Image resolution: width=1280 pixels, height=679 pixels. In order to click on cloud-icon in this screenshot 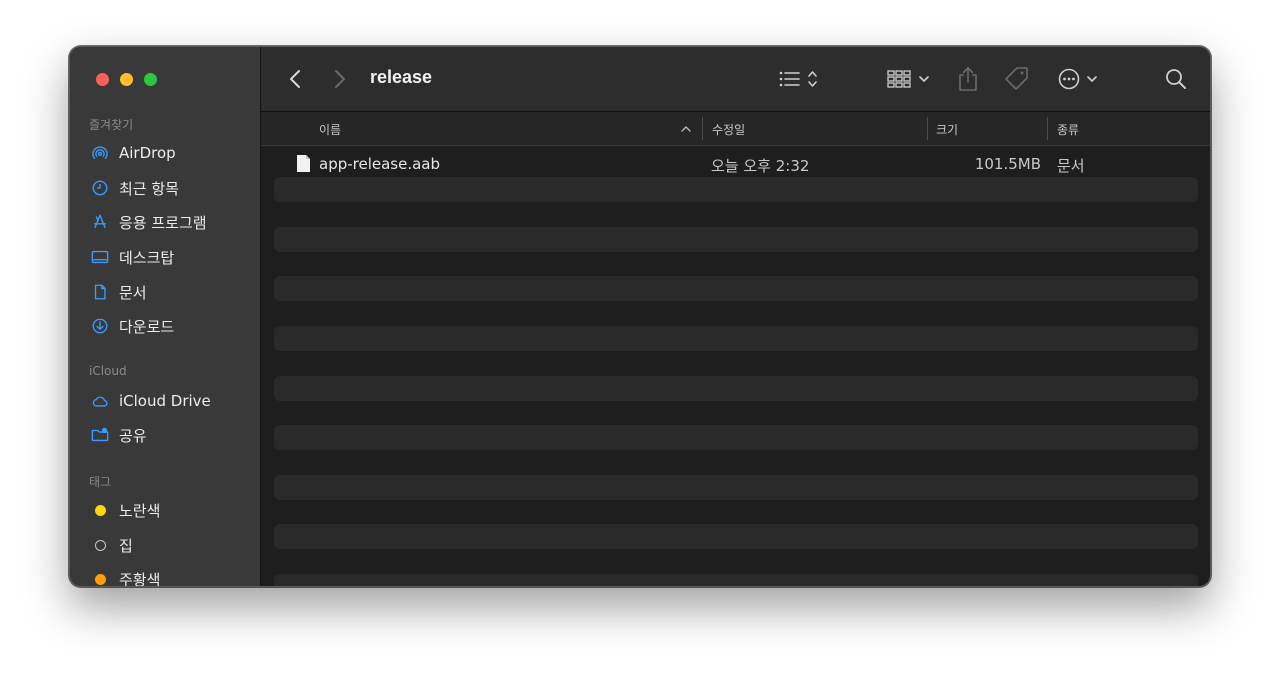, I will do `click(100, 401)`.